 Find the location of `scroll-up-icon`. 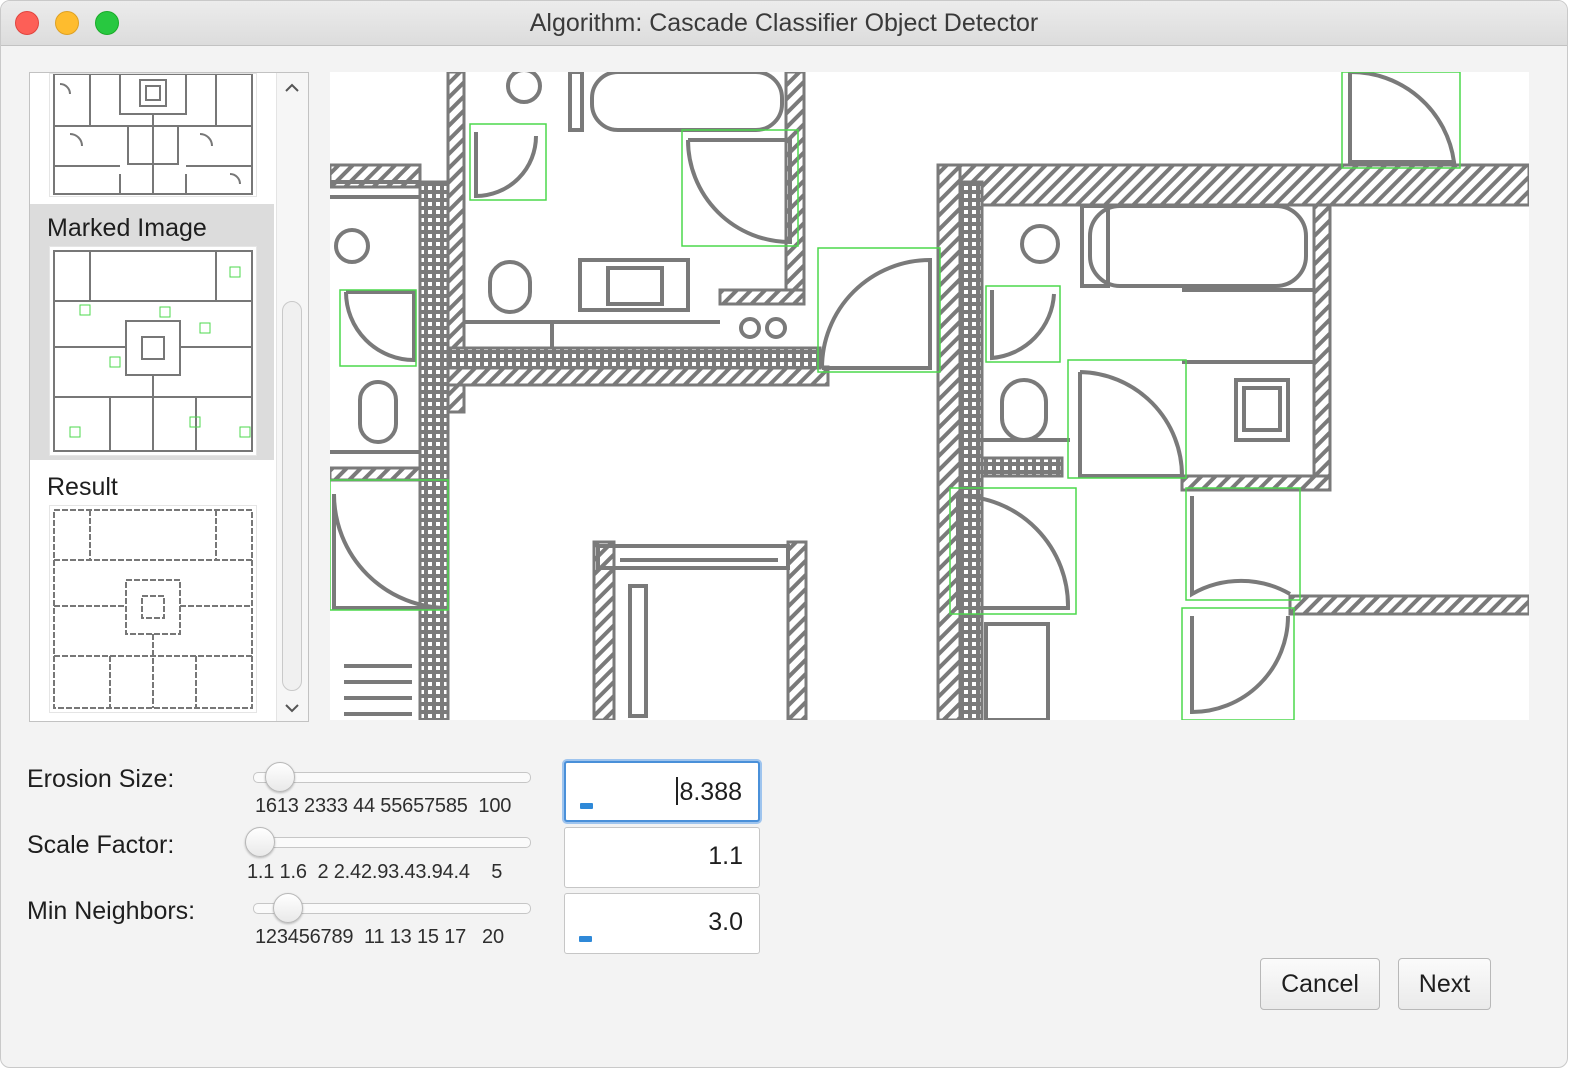

scroll-up-icon is located at coordinates (292, 88).